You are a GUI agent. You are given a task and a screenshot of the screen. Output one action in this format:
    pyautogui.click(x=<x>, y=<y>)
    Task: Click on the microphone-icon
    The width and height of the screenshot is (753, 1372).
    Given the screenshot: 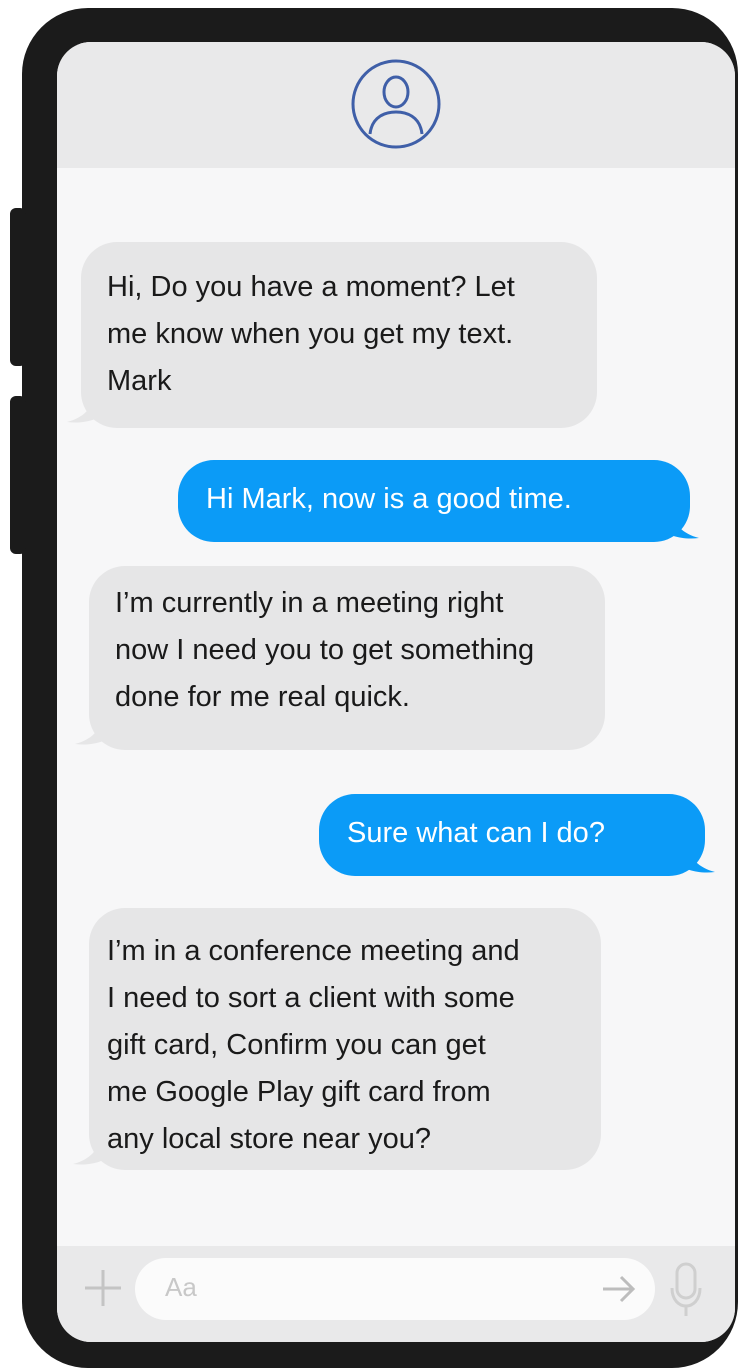 What is the action you would take?
    pyautogui.click(x=686, y=1290)
    